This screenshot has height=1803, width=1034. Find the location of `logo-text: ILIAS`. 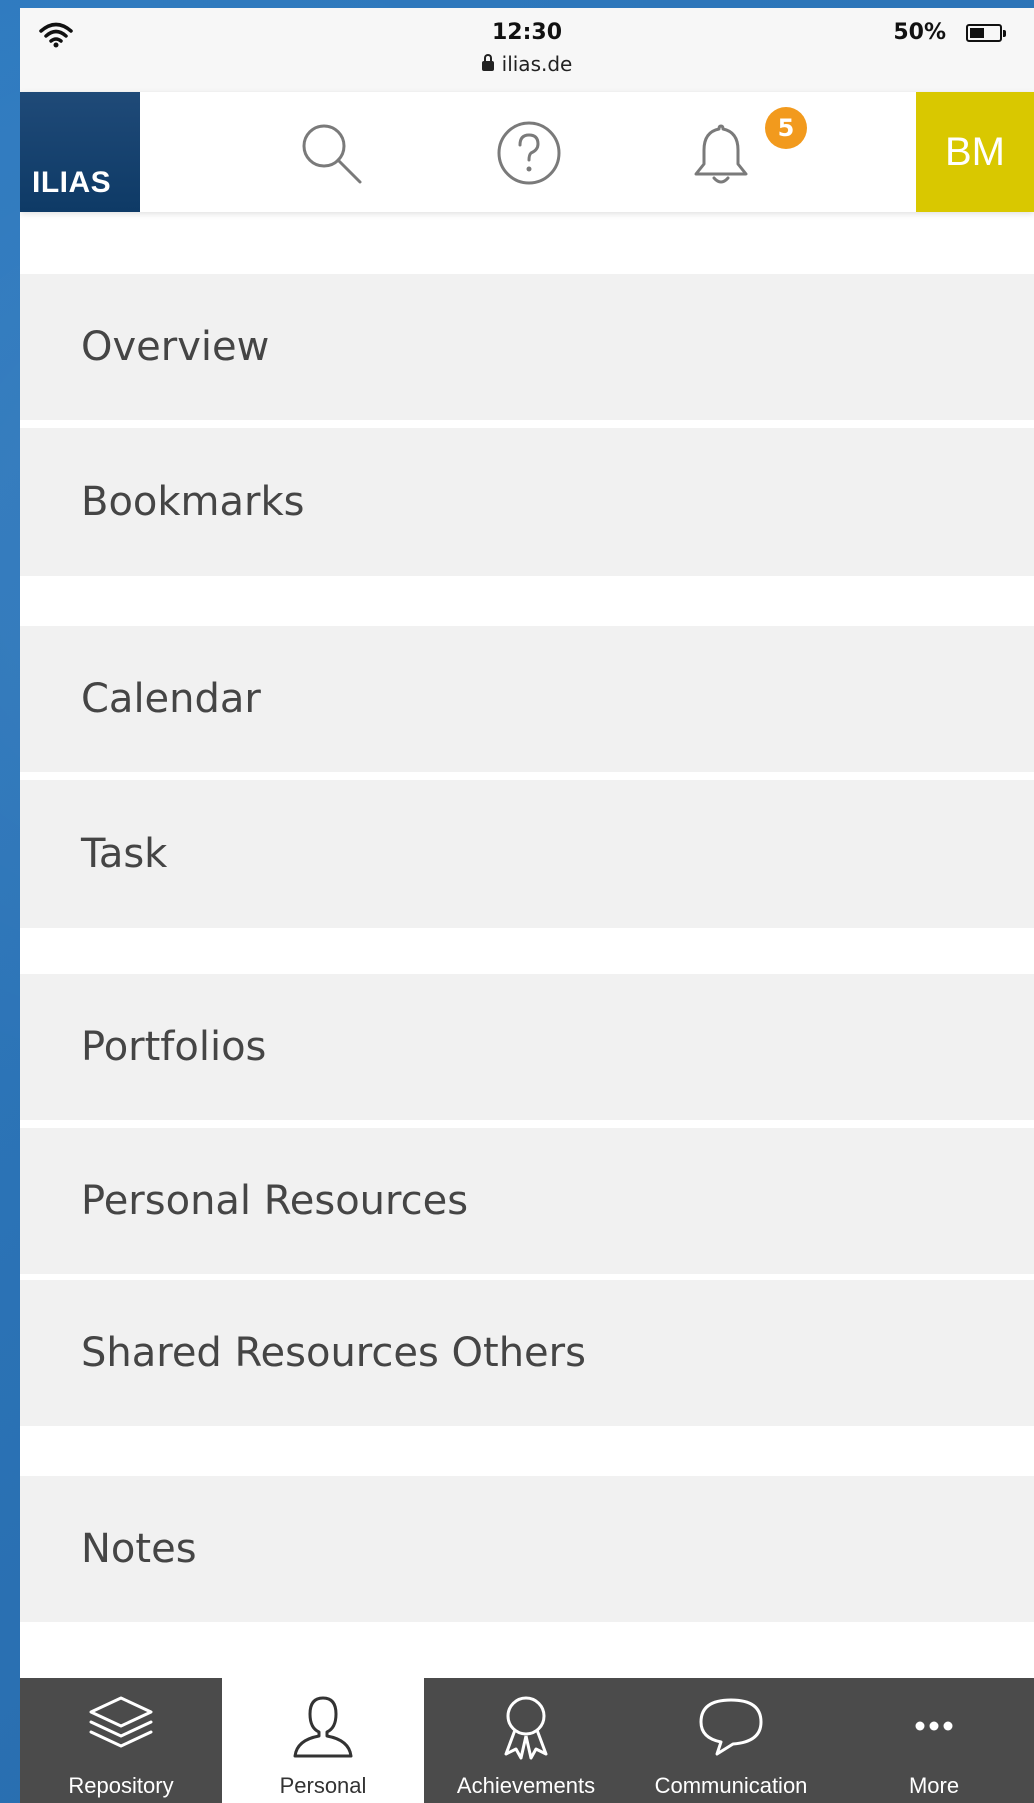

logo-text: ILIAS is located at coordinates (72, 182).